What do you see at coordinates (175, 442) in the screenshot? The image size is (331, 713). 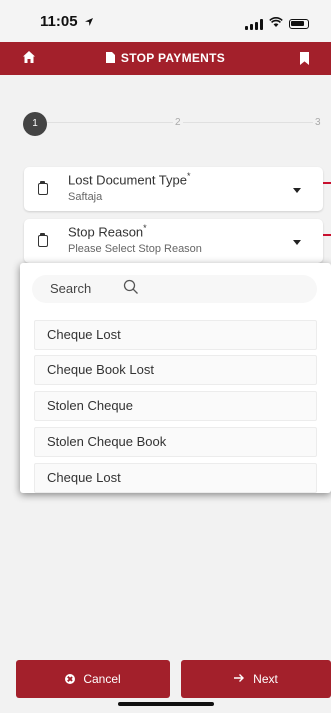 I see `dropdown-option: Stolen Cheque Book` at bounding box center [175, 442].